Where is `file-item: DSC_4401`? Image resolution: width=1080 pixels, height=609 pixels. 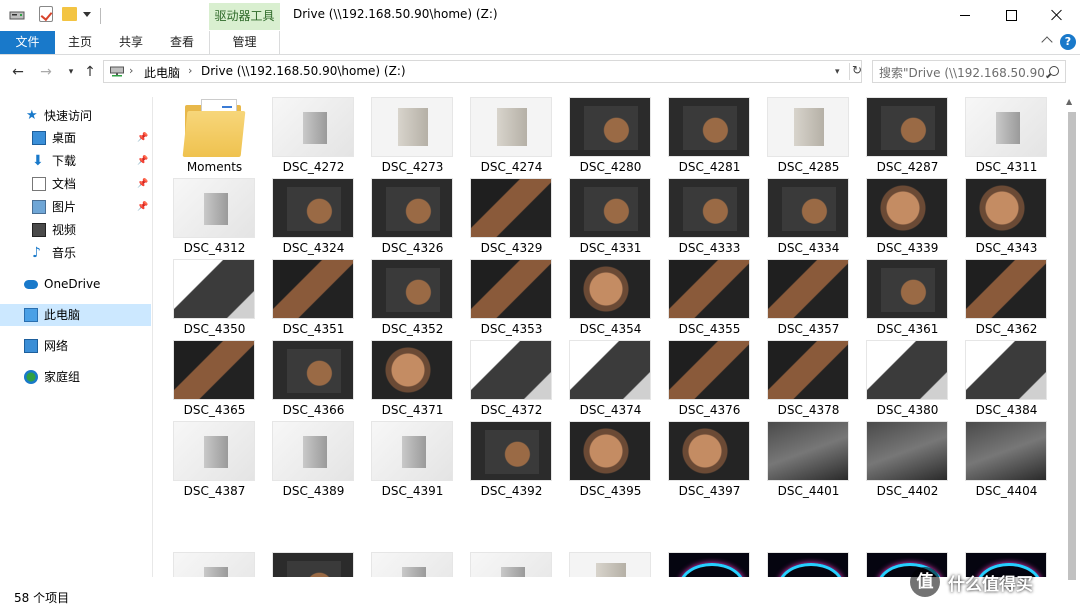
file-item: DSC_4401 is located at coordinates (808, 461).